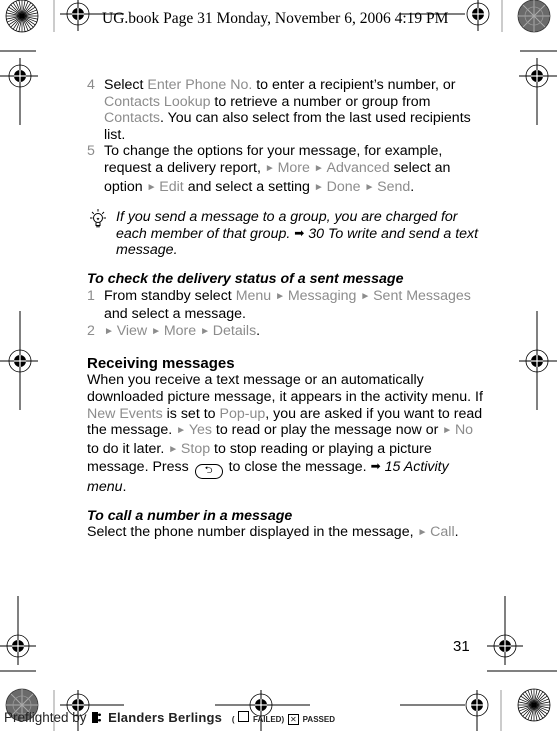 This screenshot has height=731, width=557. I want to click on preflight-prefix: Preflighted by, so click(45, 717).